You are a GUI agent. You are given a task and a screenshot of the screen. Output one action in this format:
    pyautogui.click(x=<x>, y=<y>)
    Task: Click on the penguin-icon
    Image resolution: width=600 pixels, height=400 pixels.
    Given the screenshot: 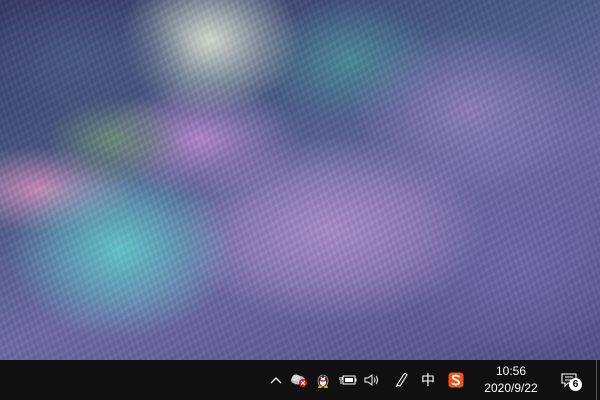 What is the action you would take?
    pyautogui.click(x=323, y=381)
    